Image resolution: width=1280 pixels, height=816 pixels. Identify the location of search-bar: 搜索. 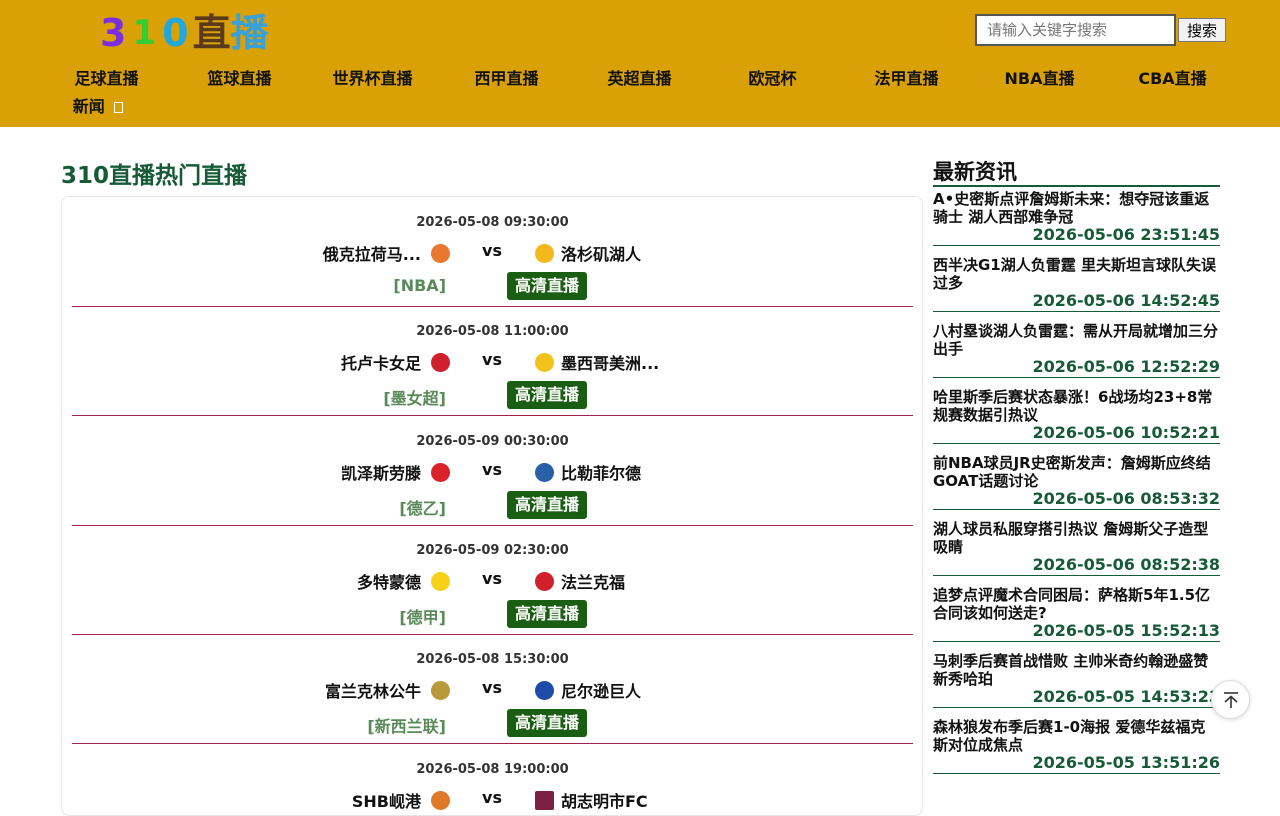
(1100, 30).